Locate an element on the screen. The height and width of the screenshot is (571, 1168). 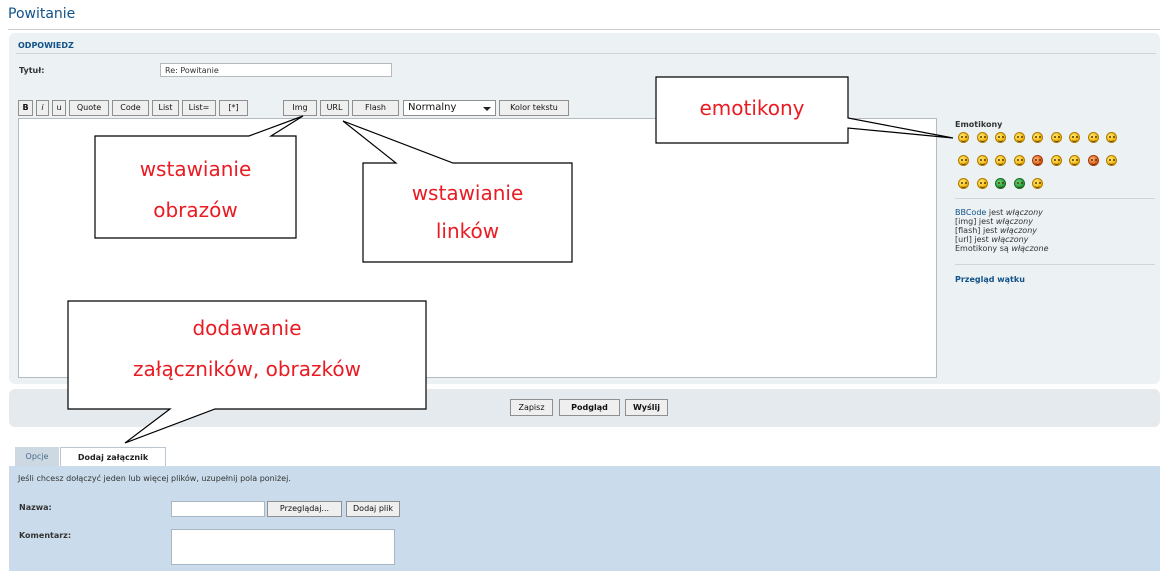
callout-attachments-line2: załączników, obrazków is located at coordinates (247, 369).